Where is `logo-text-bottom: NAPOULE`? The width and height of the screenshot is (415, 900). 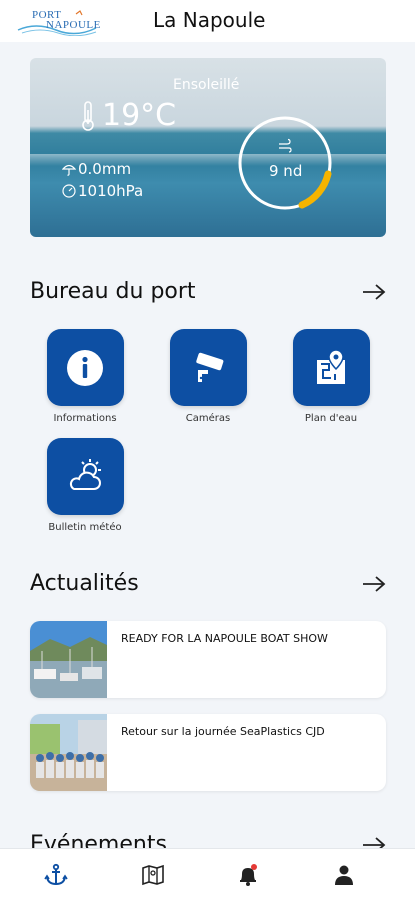
logo-text-bottom: NAPOULE is located at coordinates (73, 25).